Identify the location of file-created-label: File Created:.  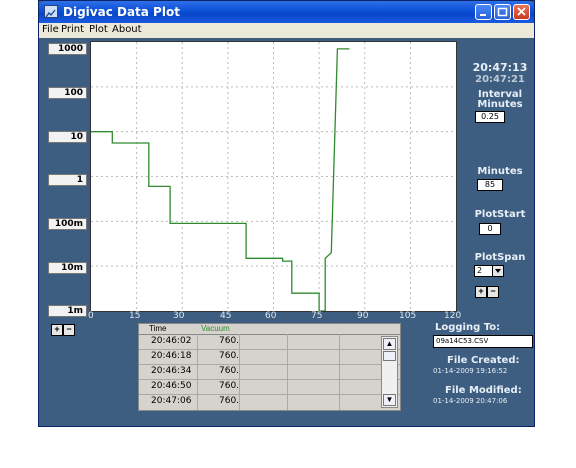
(483, 360).